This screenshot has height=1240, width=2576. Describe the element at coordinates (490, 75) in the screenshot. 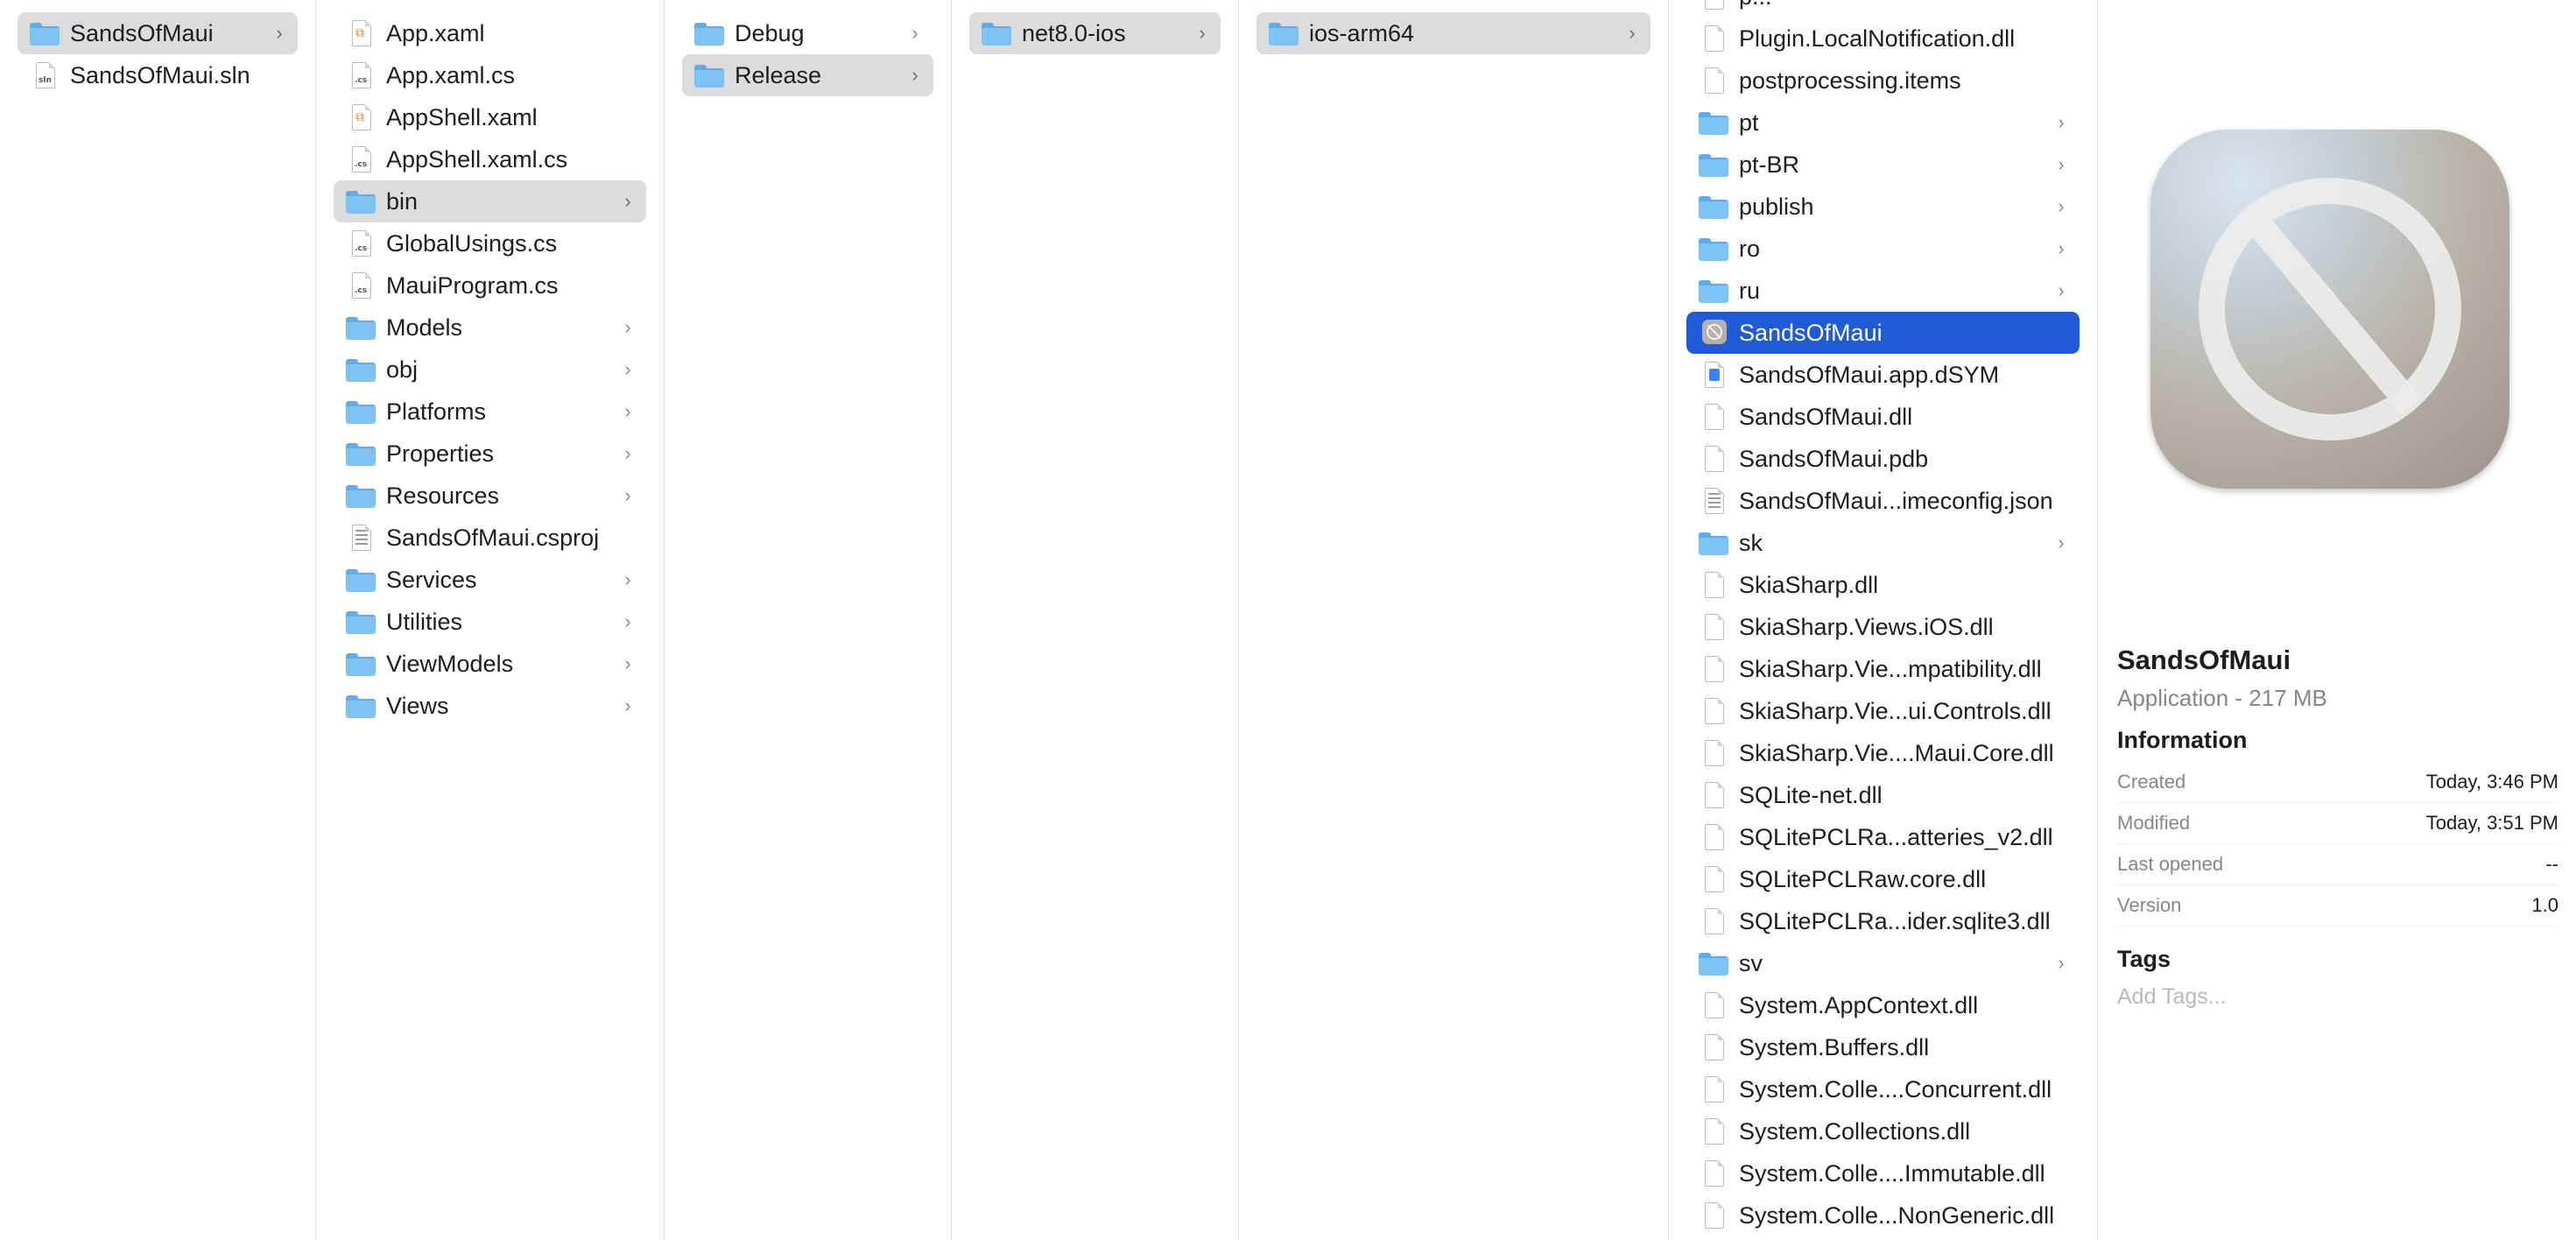

I see `file-item-app-xaml-cs: .cs App.xaml.cs` at that location.